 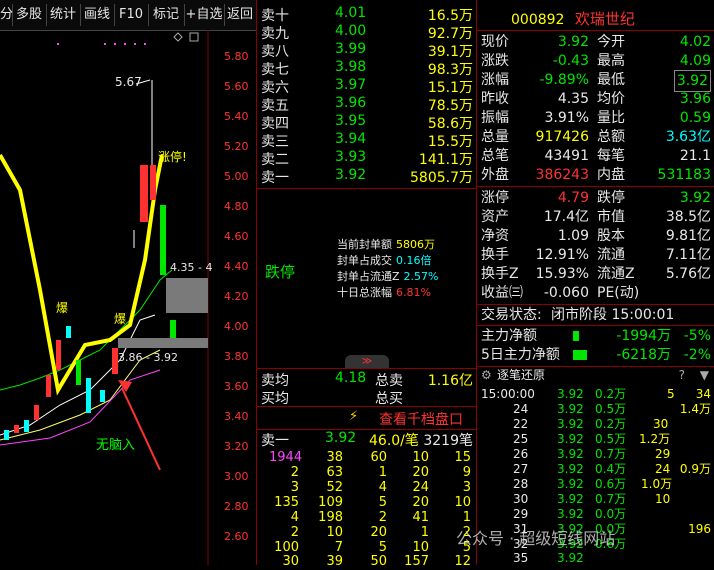 What do you see at coordinates (101, 44) in the screenshot?
I see `signal-dots` at bounding box center [101, 44].